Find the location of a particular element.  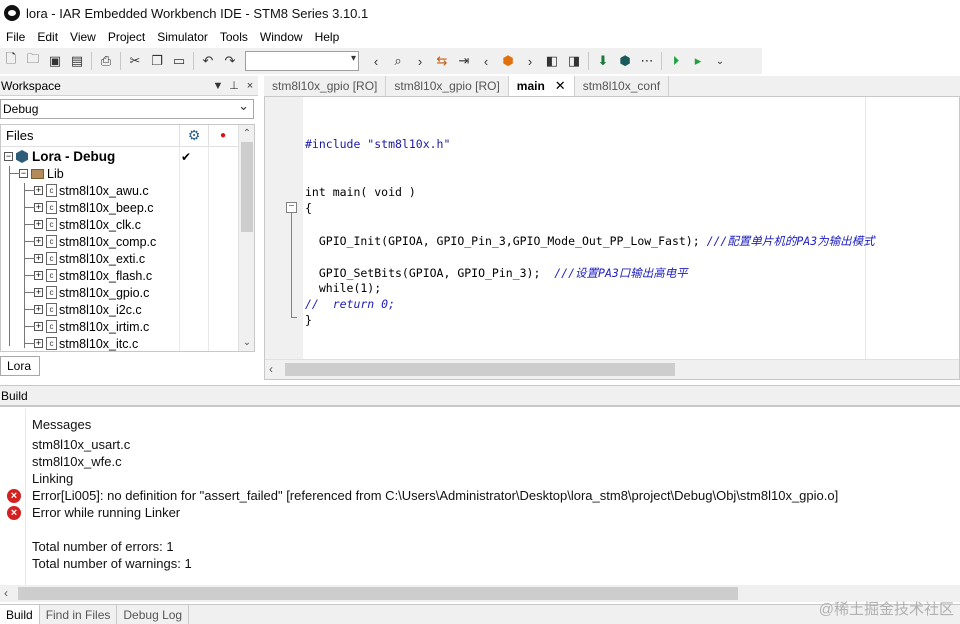

build-message: stm8l10x_usart.c is located at coordinates (81, 444).